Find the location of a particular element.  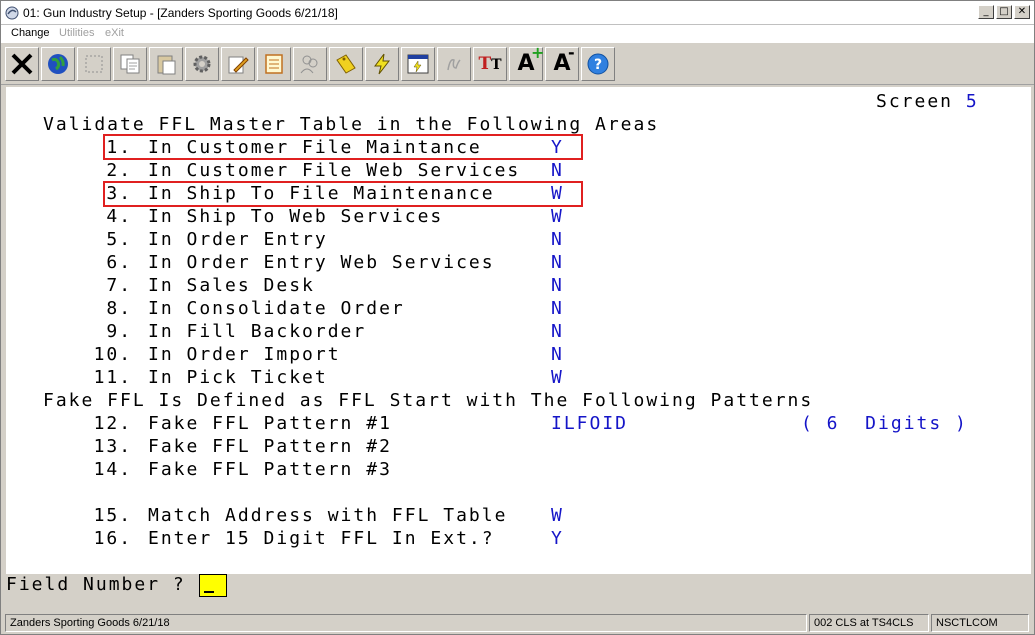

field-number: 13. is located at coordinates (113, 446).